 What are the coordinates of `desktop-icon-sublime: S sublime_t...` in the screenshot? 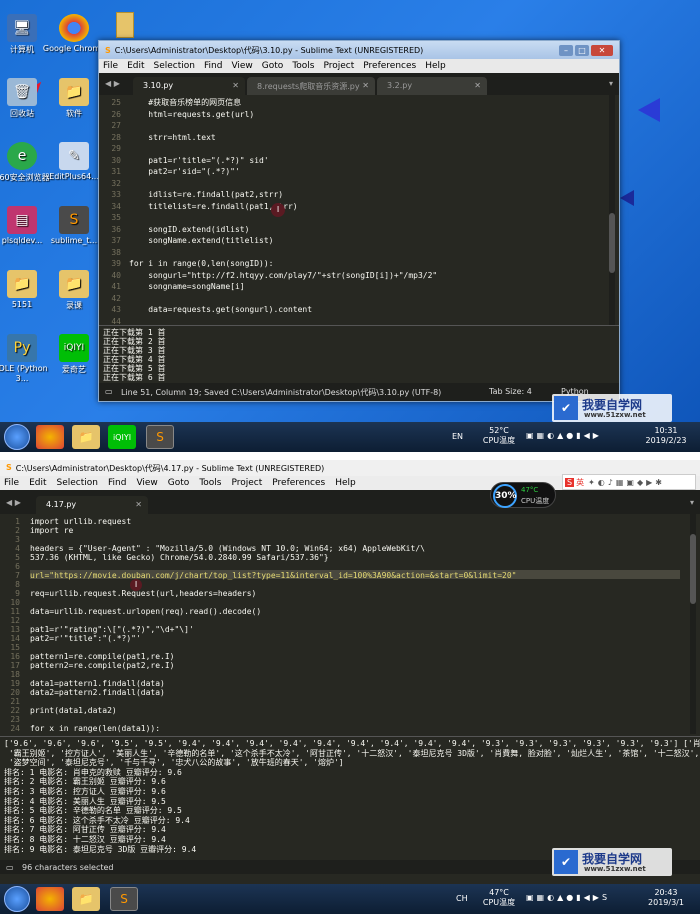 It's located at (74, 225).